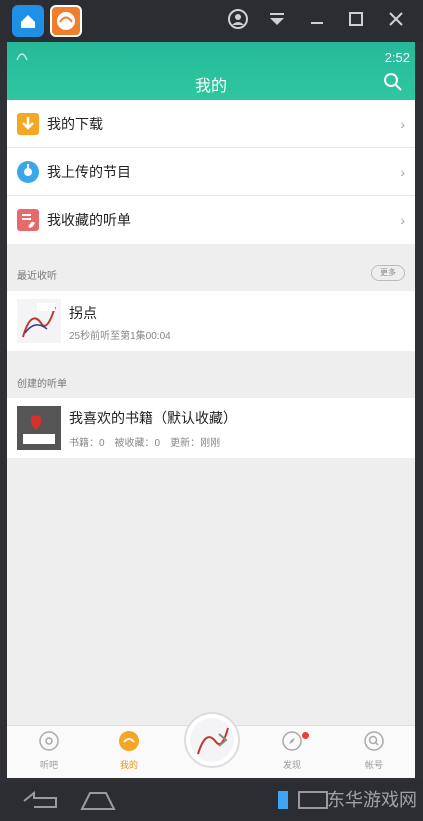 The image size is (423, 821). I want to click on dropdown-menu-icon, so click(277, 21).